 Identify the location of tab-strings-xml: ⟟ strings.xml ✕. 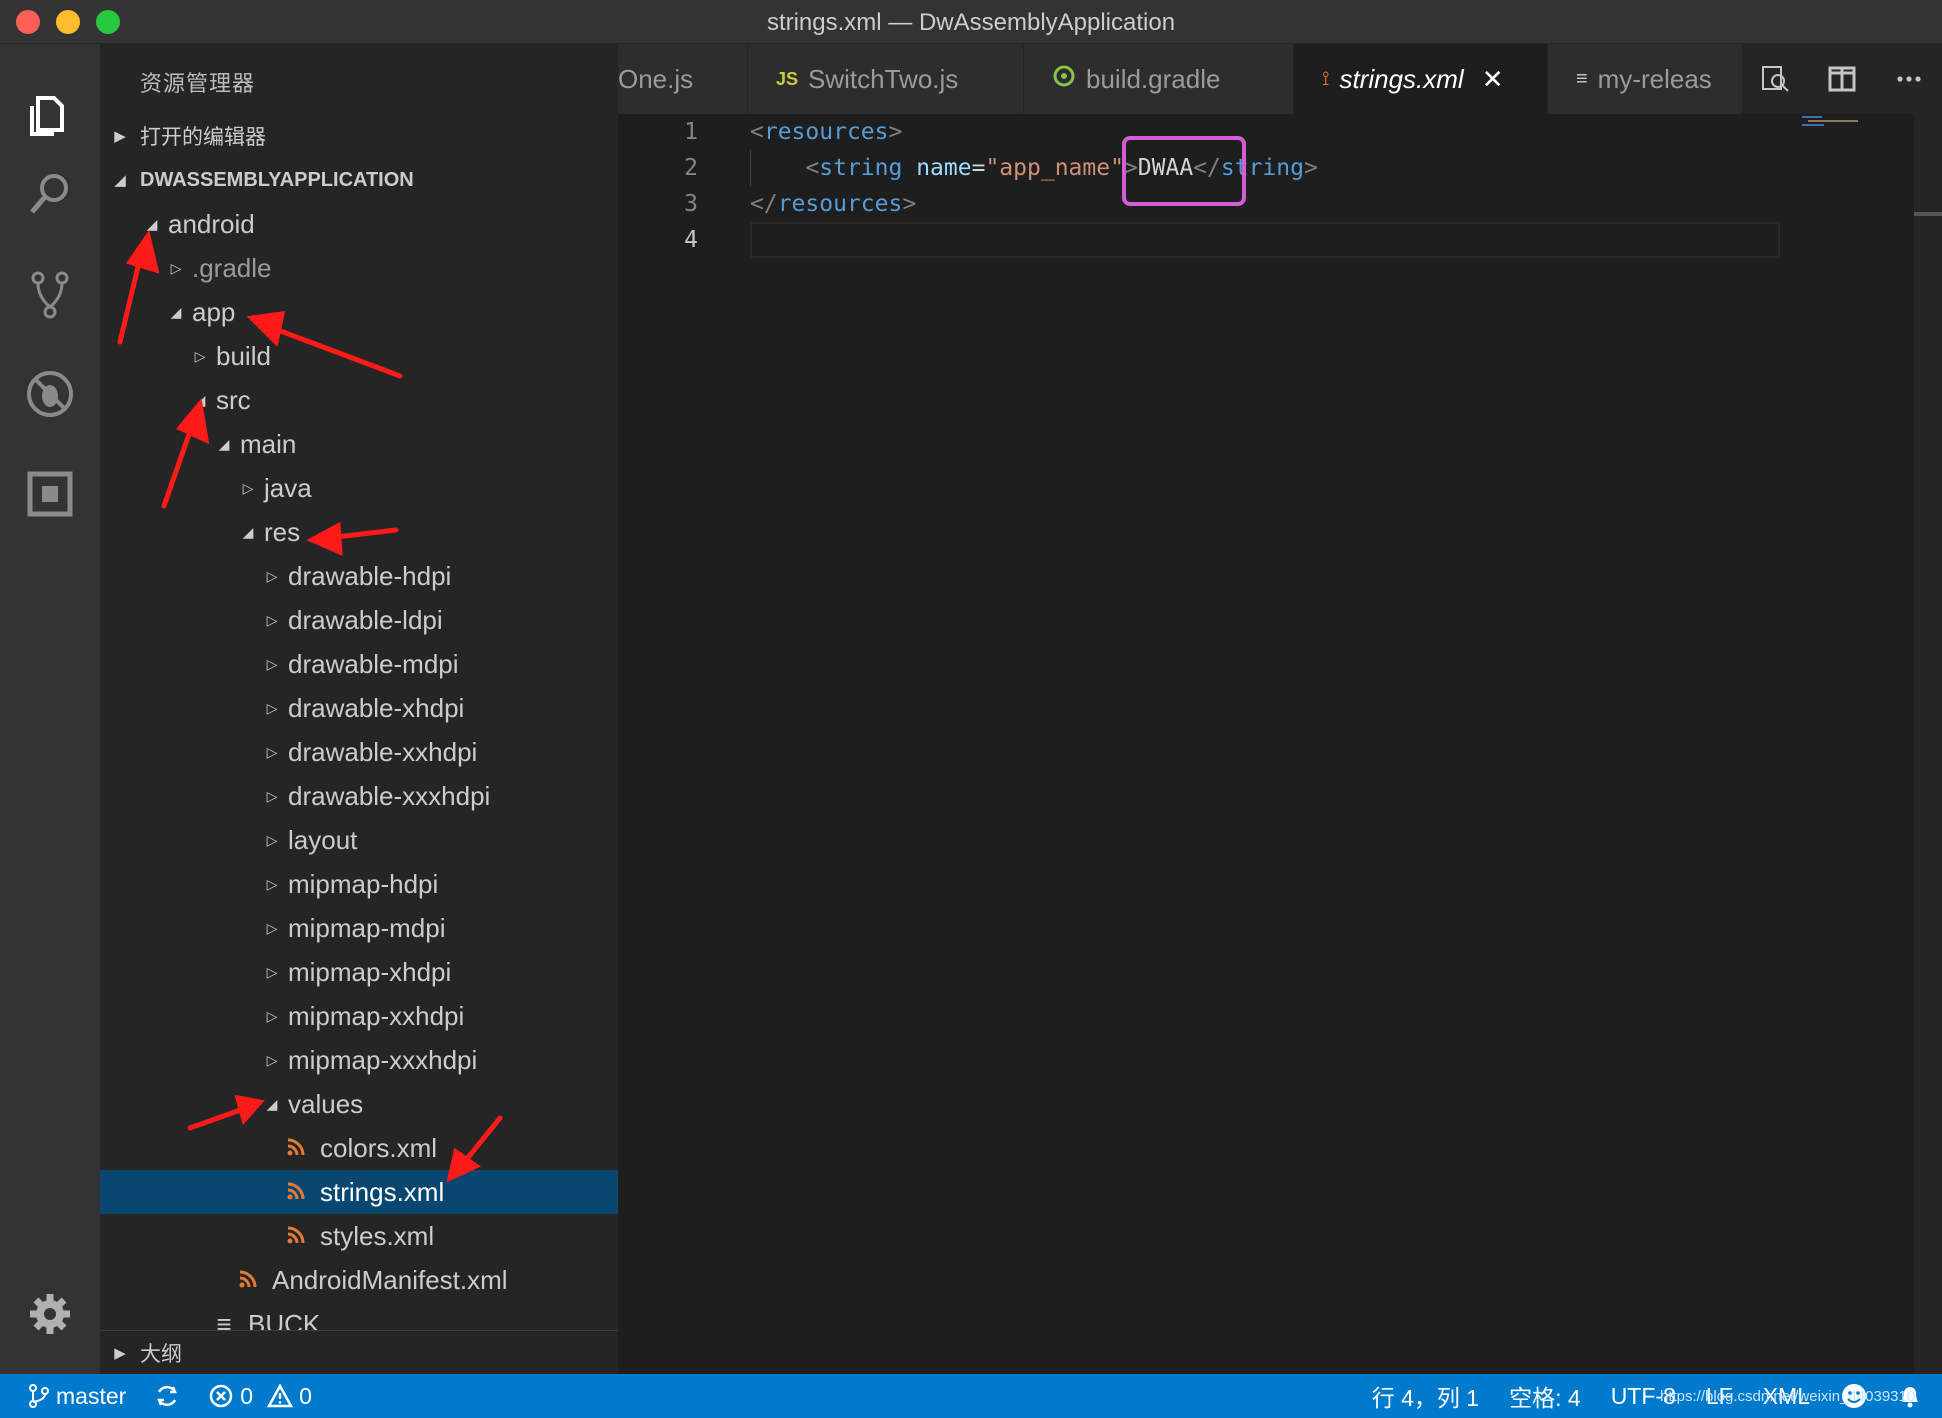
(1421, 79).